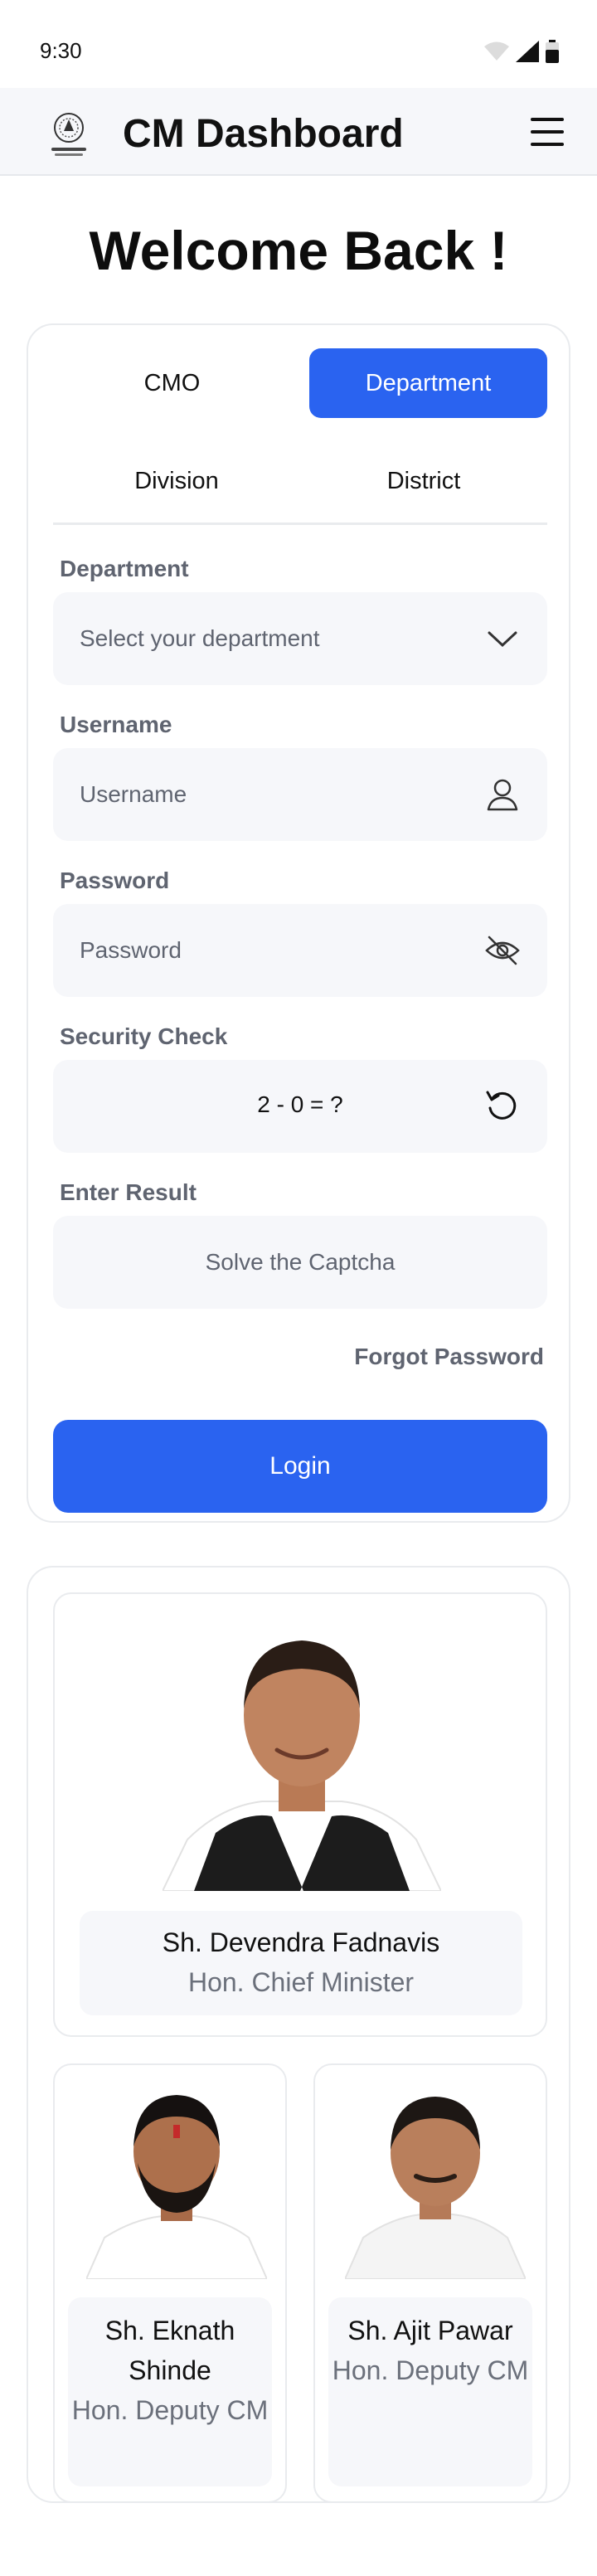 The height and width of the screenshot is (2576, 597). What do you see at coordinates (170, 2391) in the screenshot?
I see `deputy-cm-1-namebox: Sh. Eknath Shinde Hon. Deputy CM` at bounding box center [170, 2391].